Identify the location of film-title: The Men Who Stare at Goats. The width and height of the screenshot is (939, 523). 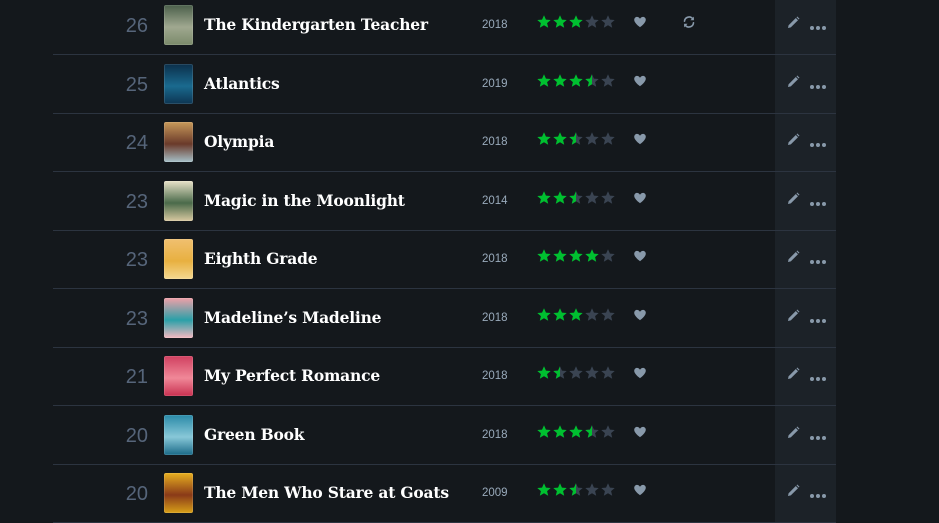
(326, 494).